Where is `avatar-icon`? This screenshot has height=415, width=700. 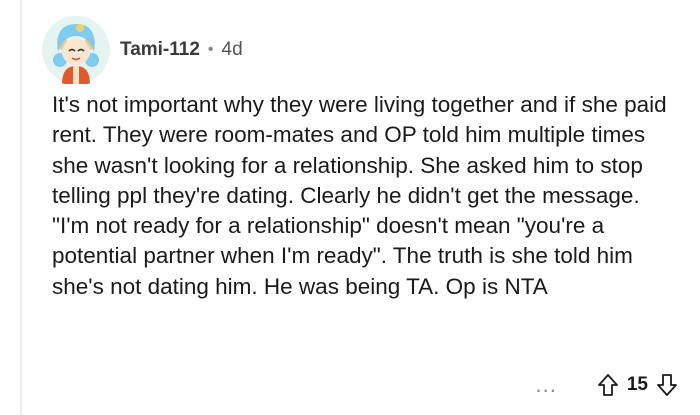 avatar-icon is located at coordinates (76, 50).